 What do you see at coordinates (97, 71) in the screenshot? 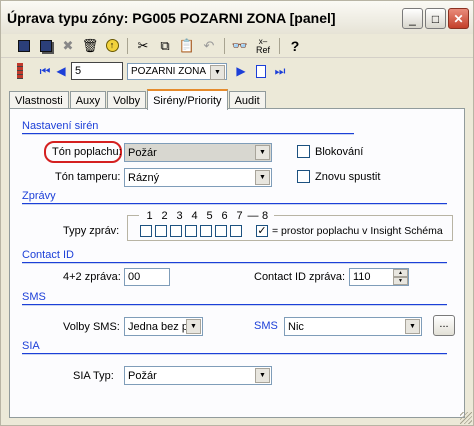
I see `record-number-input: 5` at bounding box center [97, 71].